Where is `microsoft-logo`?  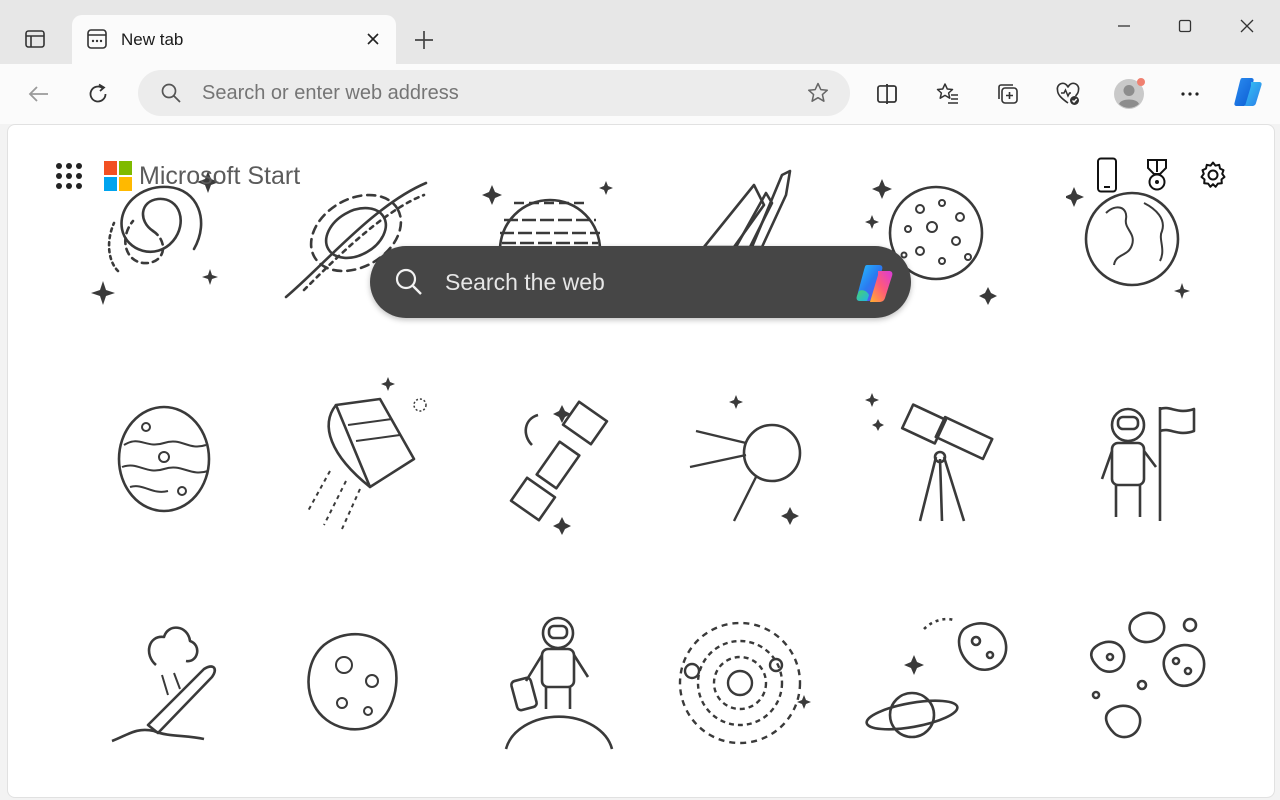
microsoft-logo is located at coordinates (118, 176).